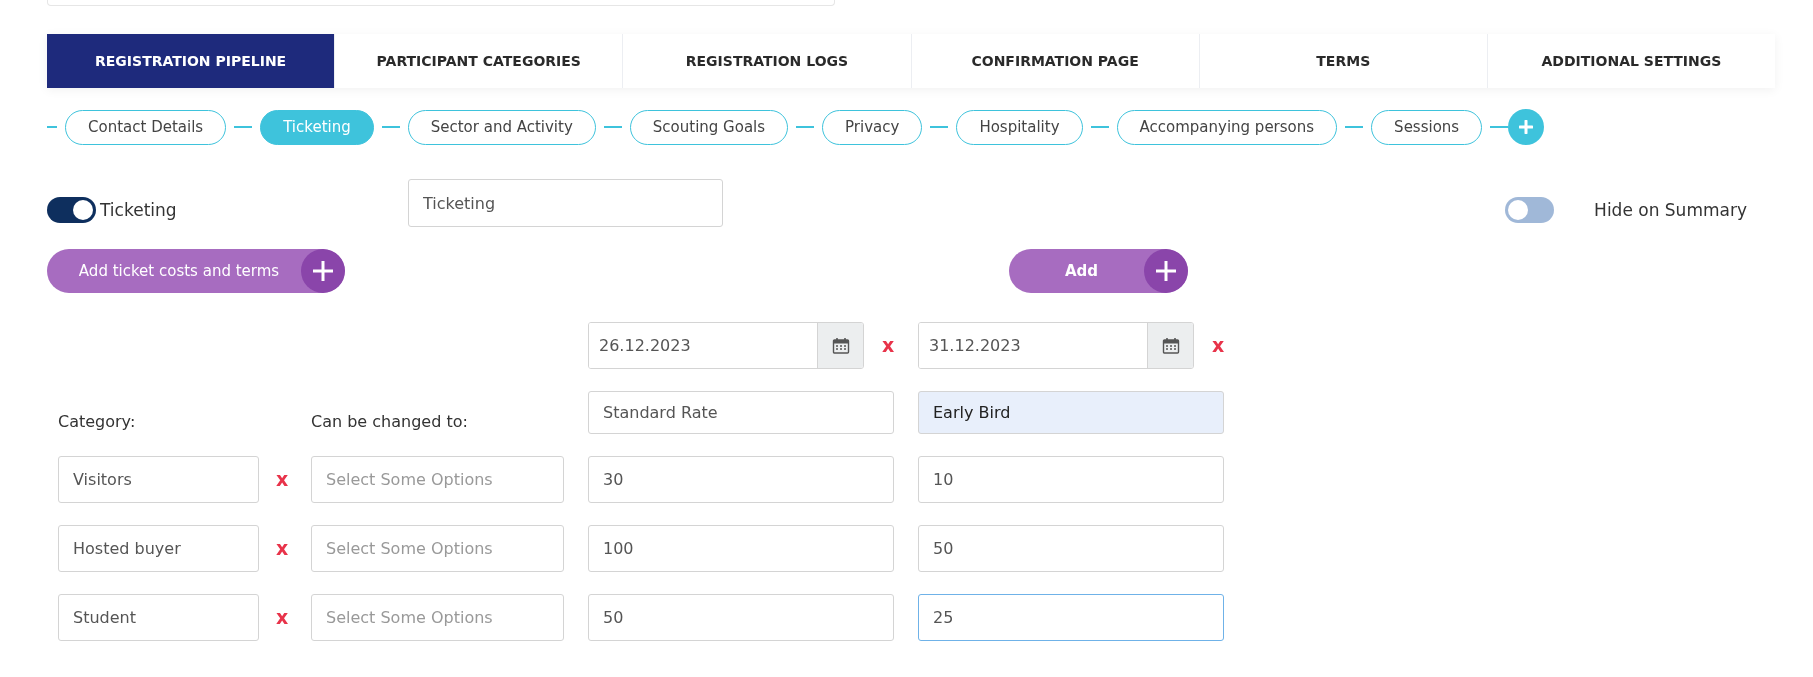  Describe the element at coordinates (97, 422) in the screenshot. I see `column-label: Category:` at that location.